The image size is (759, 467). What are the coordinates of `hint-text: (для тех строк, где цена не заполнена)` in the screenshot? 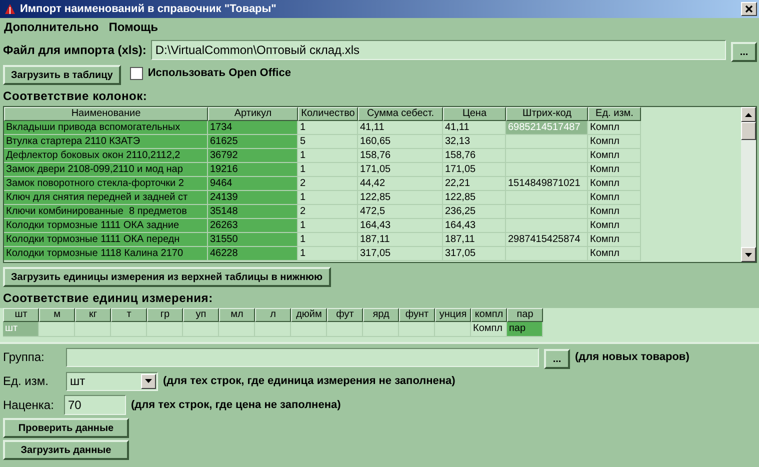 It's located at (236, 405).